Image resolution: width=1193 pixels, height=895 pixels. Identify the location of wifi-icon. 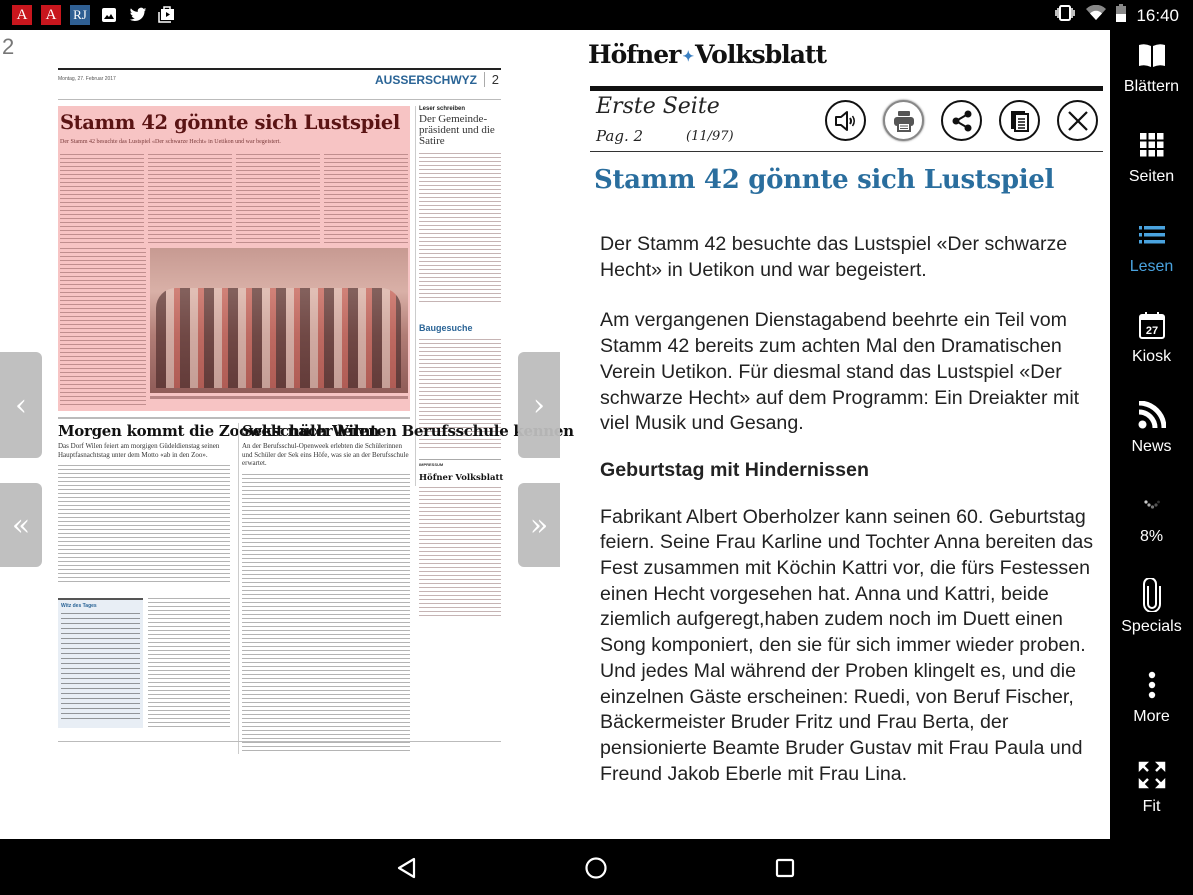
(1096, 15).